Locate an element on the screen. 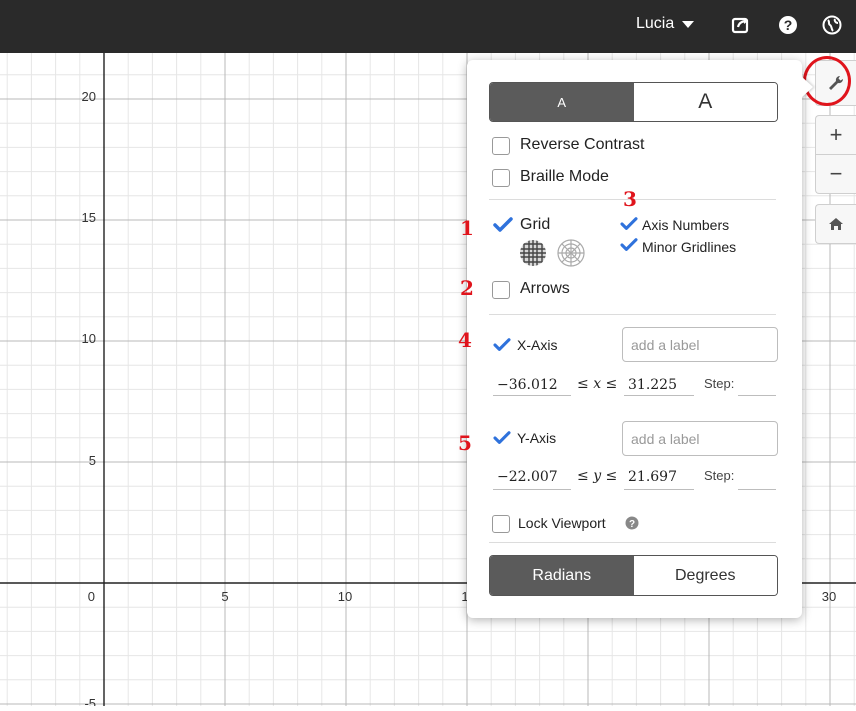 The width and height of the screenshot is (856, 711). x-step-input is located at coordinates (757, 395).